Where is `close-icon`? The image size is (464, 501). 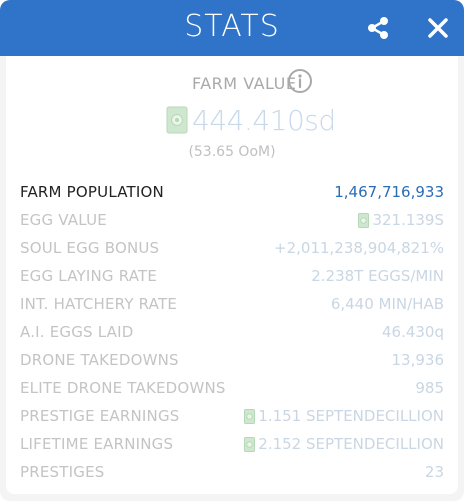
close-icon is located at coordinates (438, 28).